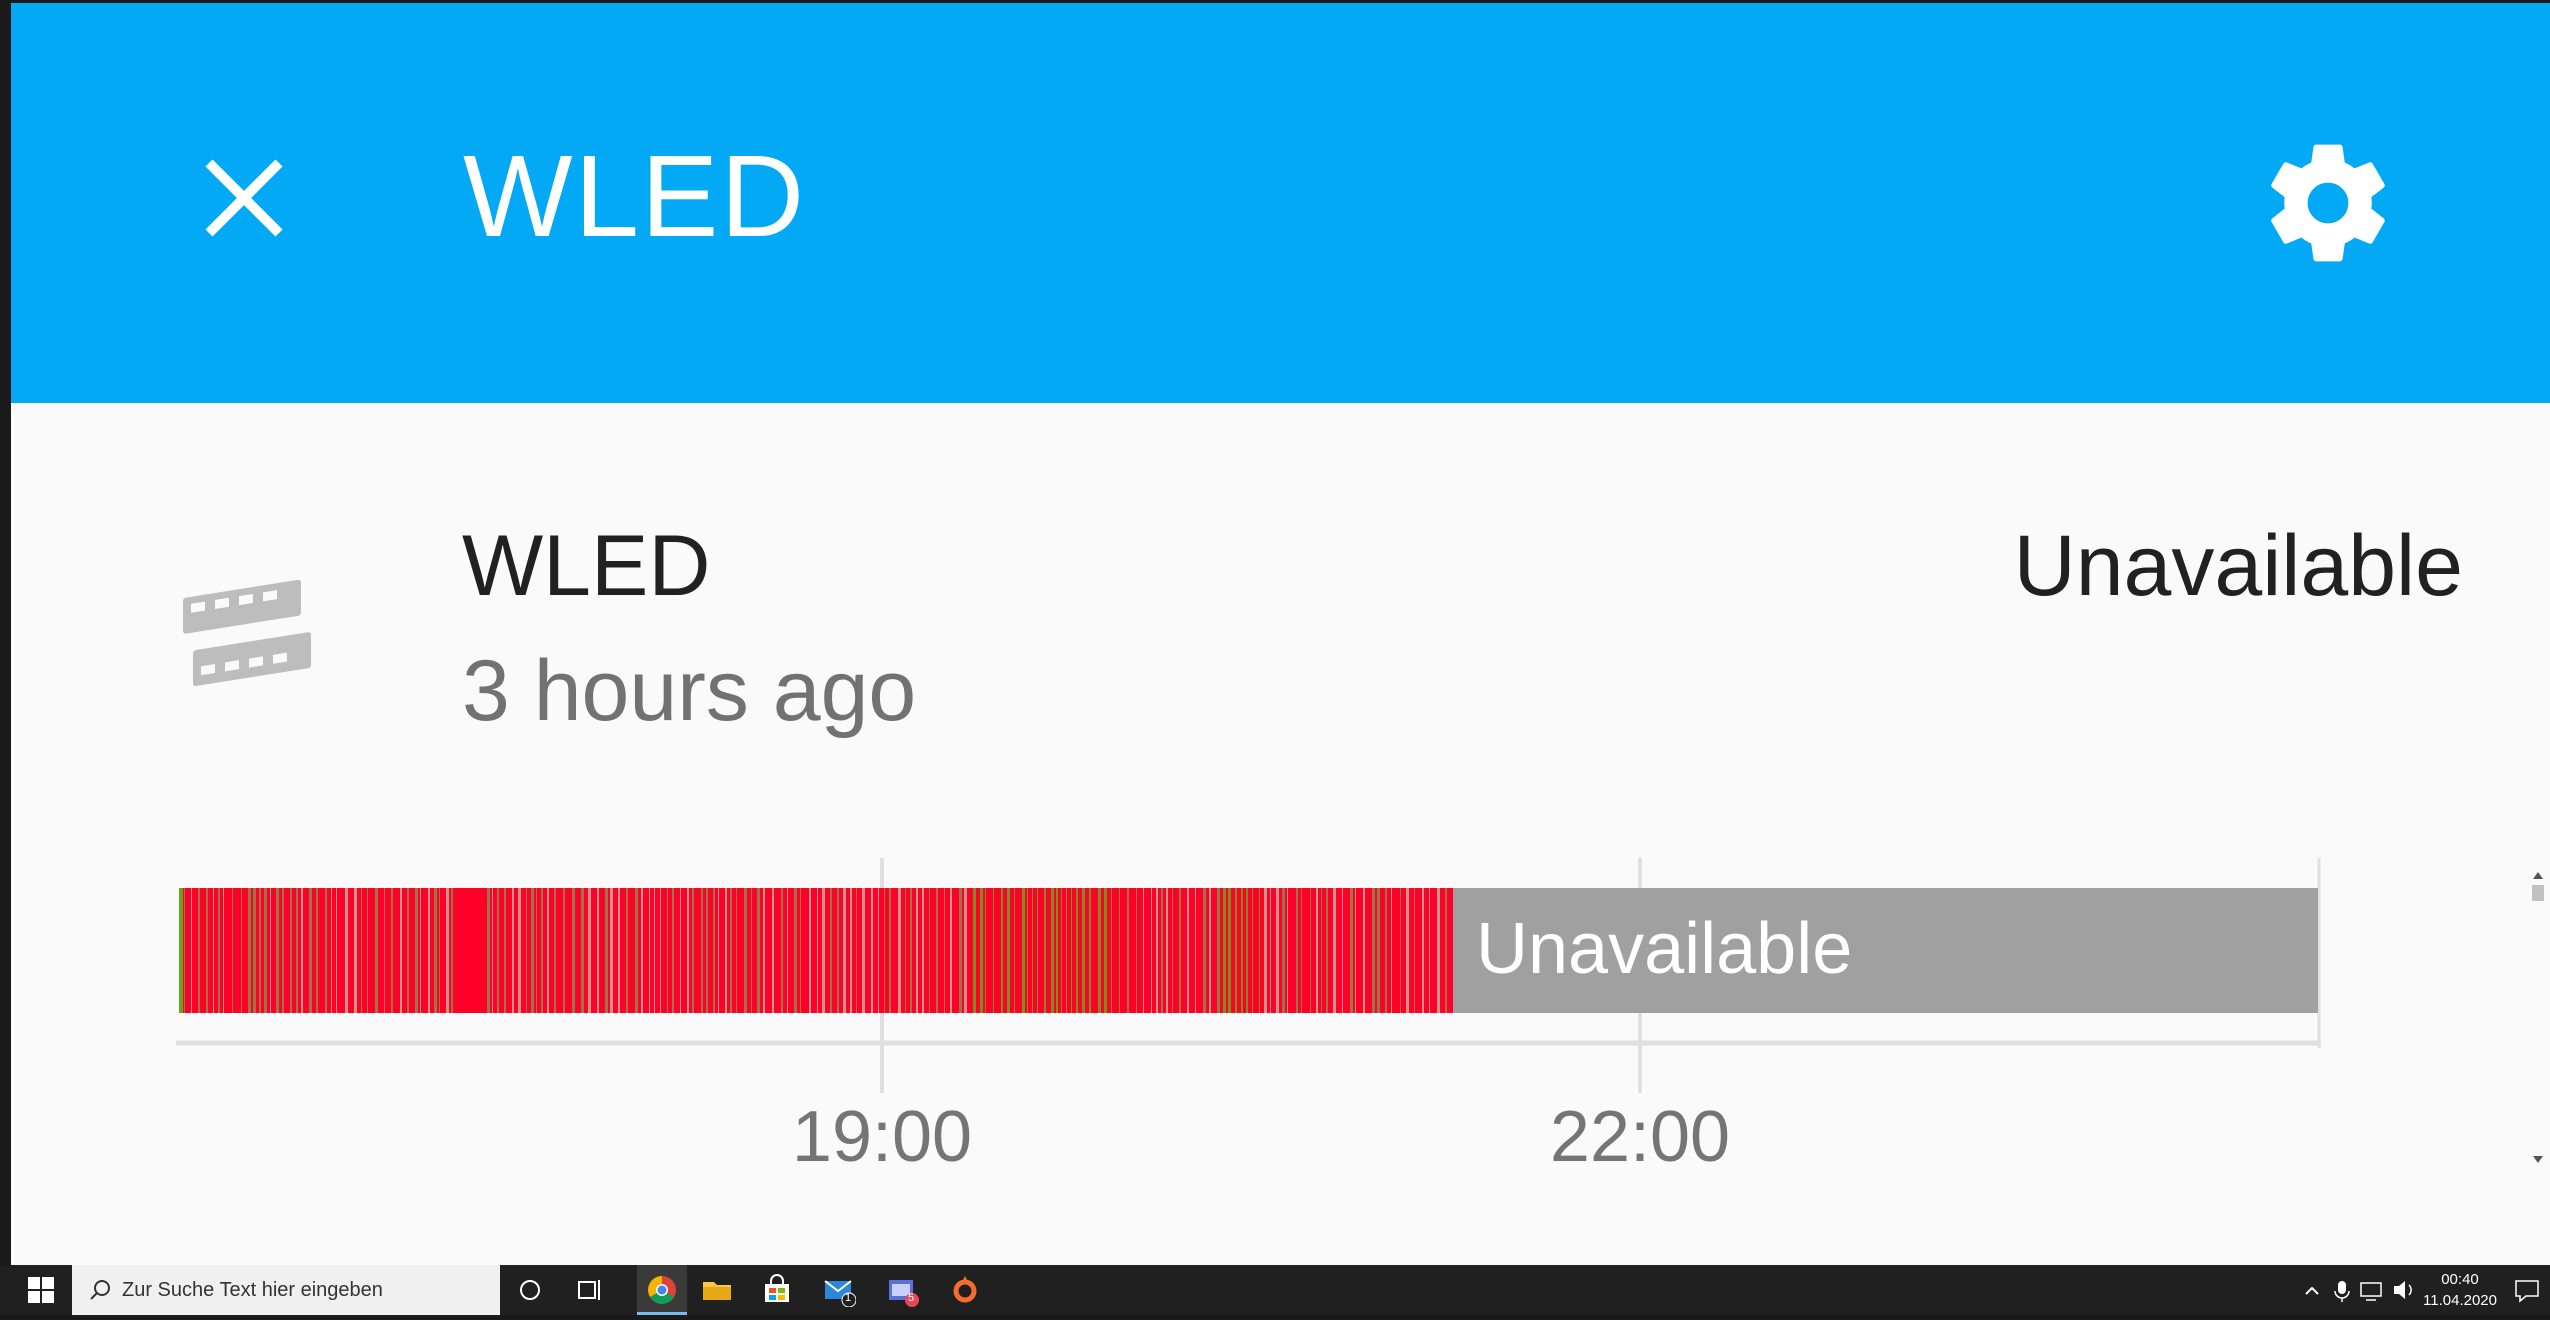 The image size is (2550, 1320). What do you see at coordinates (530, 1290) in the screenshot?
I see `cortana-button` at bounding box center [530, 1290].